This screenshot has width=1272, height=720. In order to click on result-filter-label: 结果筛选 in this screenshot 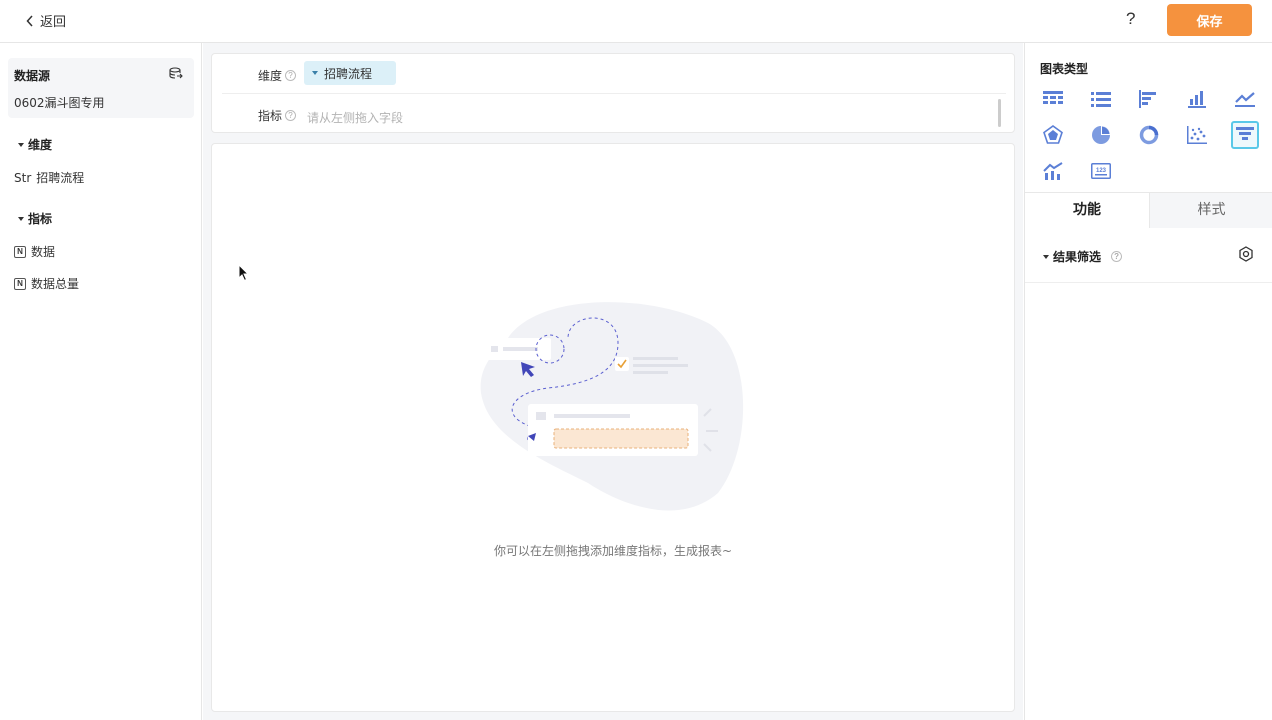, I will do `click(1077, 257)`.